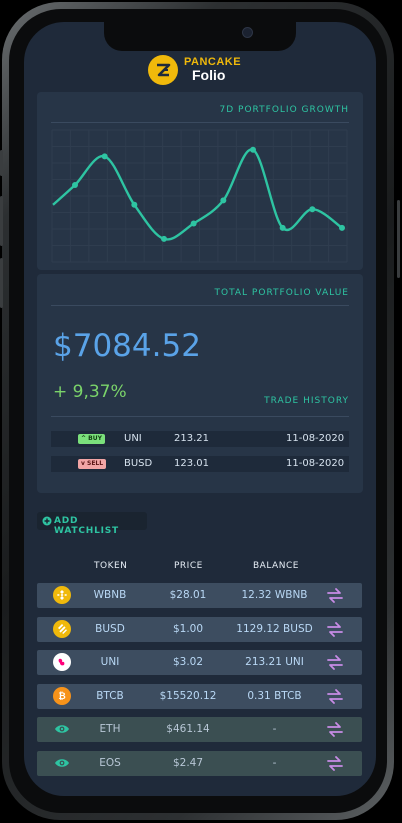 The image size is (402, 823). I want to click on token-price: $3.02, so click(188, 662).